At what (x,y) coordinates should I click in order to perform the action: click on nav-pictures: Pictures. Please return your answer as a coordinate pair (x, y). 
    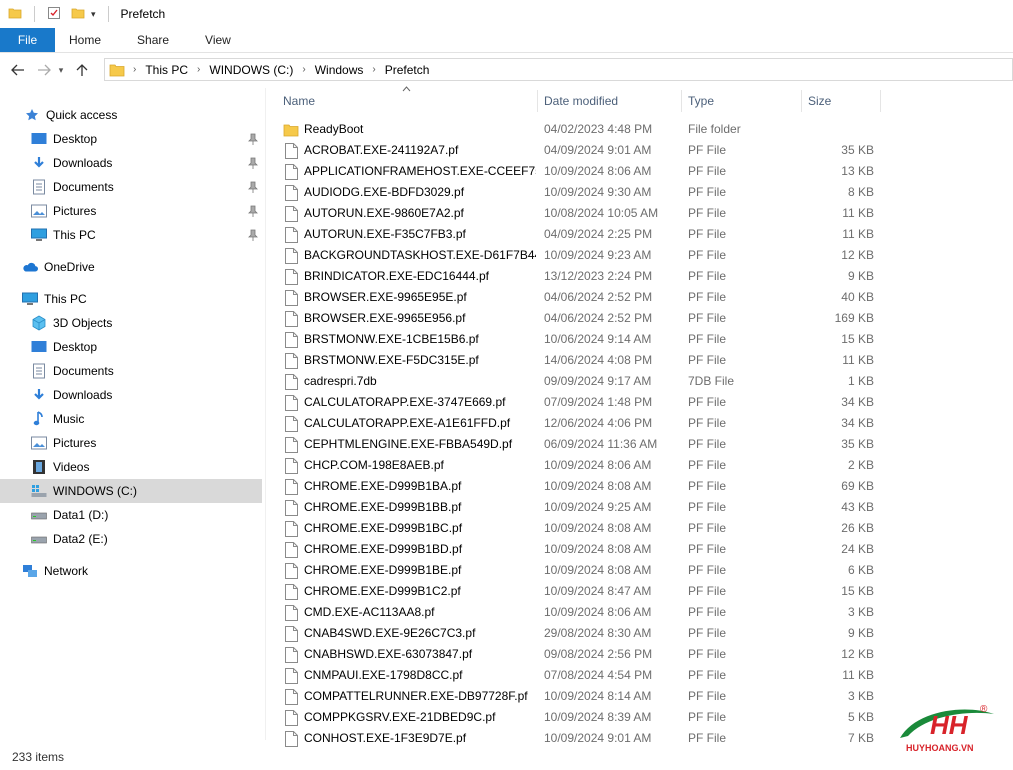
    Looking at the image, I should click on (131, 443).